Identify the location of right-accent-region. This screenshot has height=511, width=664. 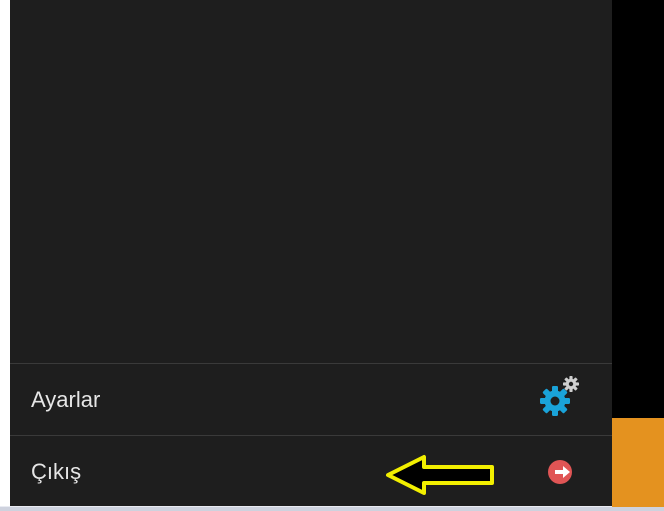
(638, 464).